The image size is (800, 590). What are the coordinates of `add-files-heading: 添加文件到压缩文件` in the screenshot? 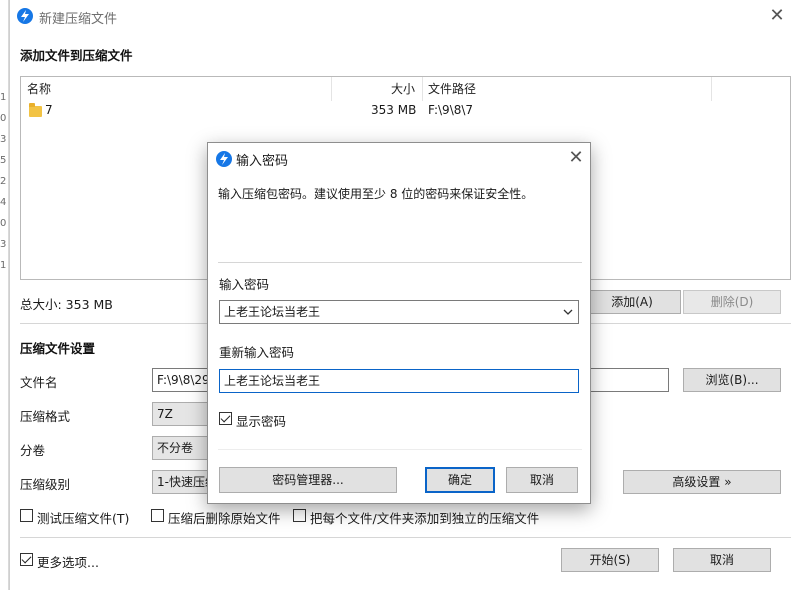 It's located at (76, 55).